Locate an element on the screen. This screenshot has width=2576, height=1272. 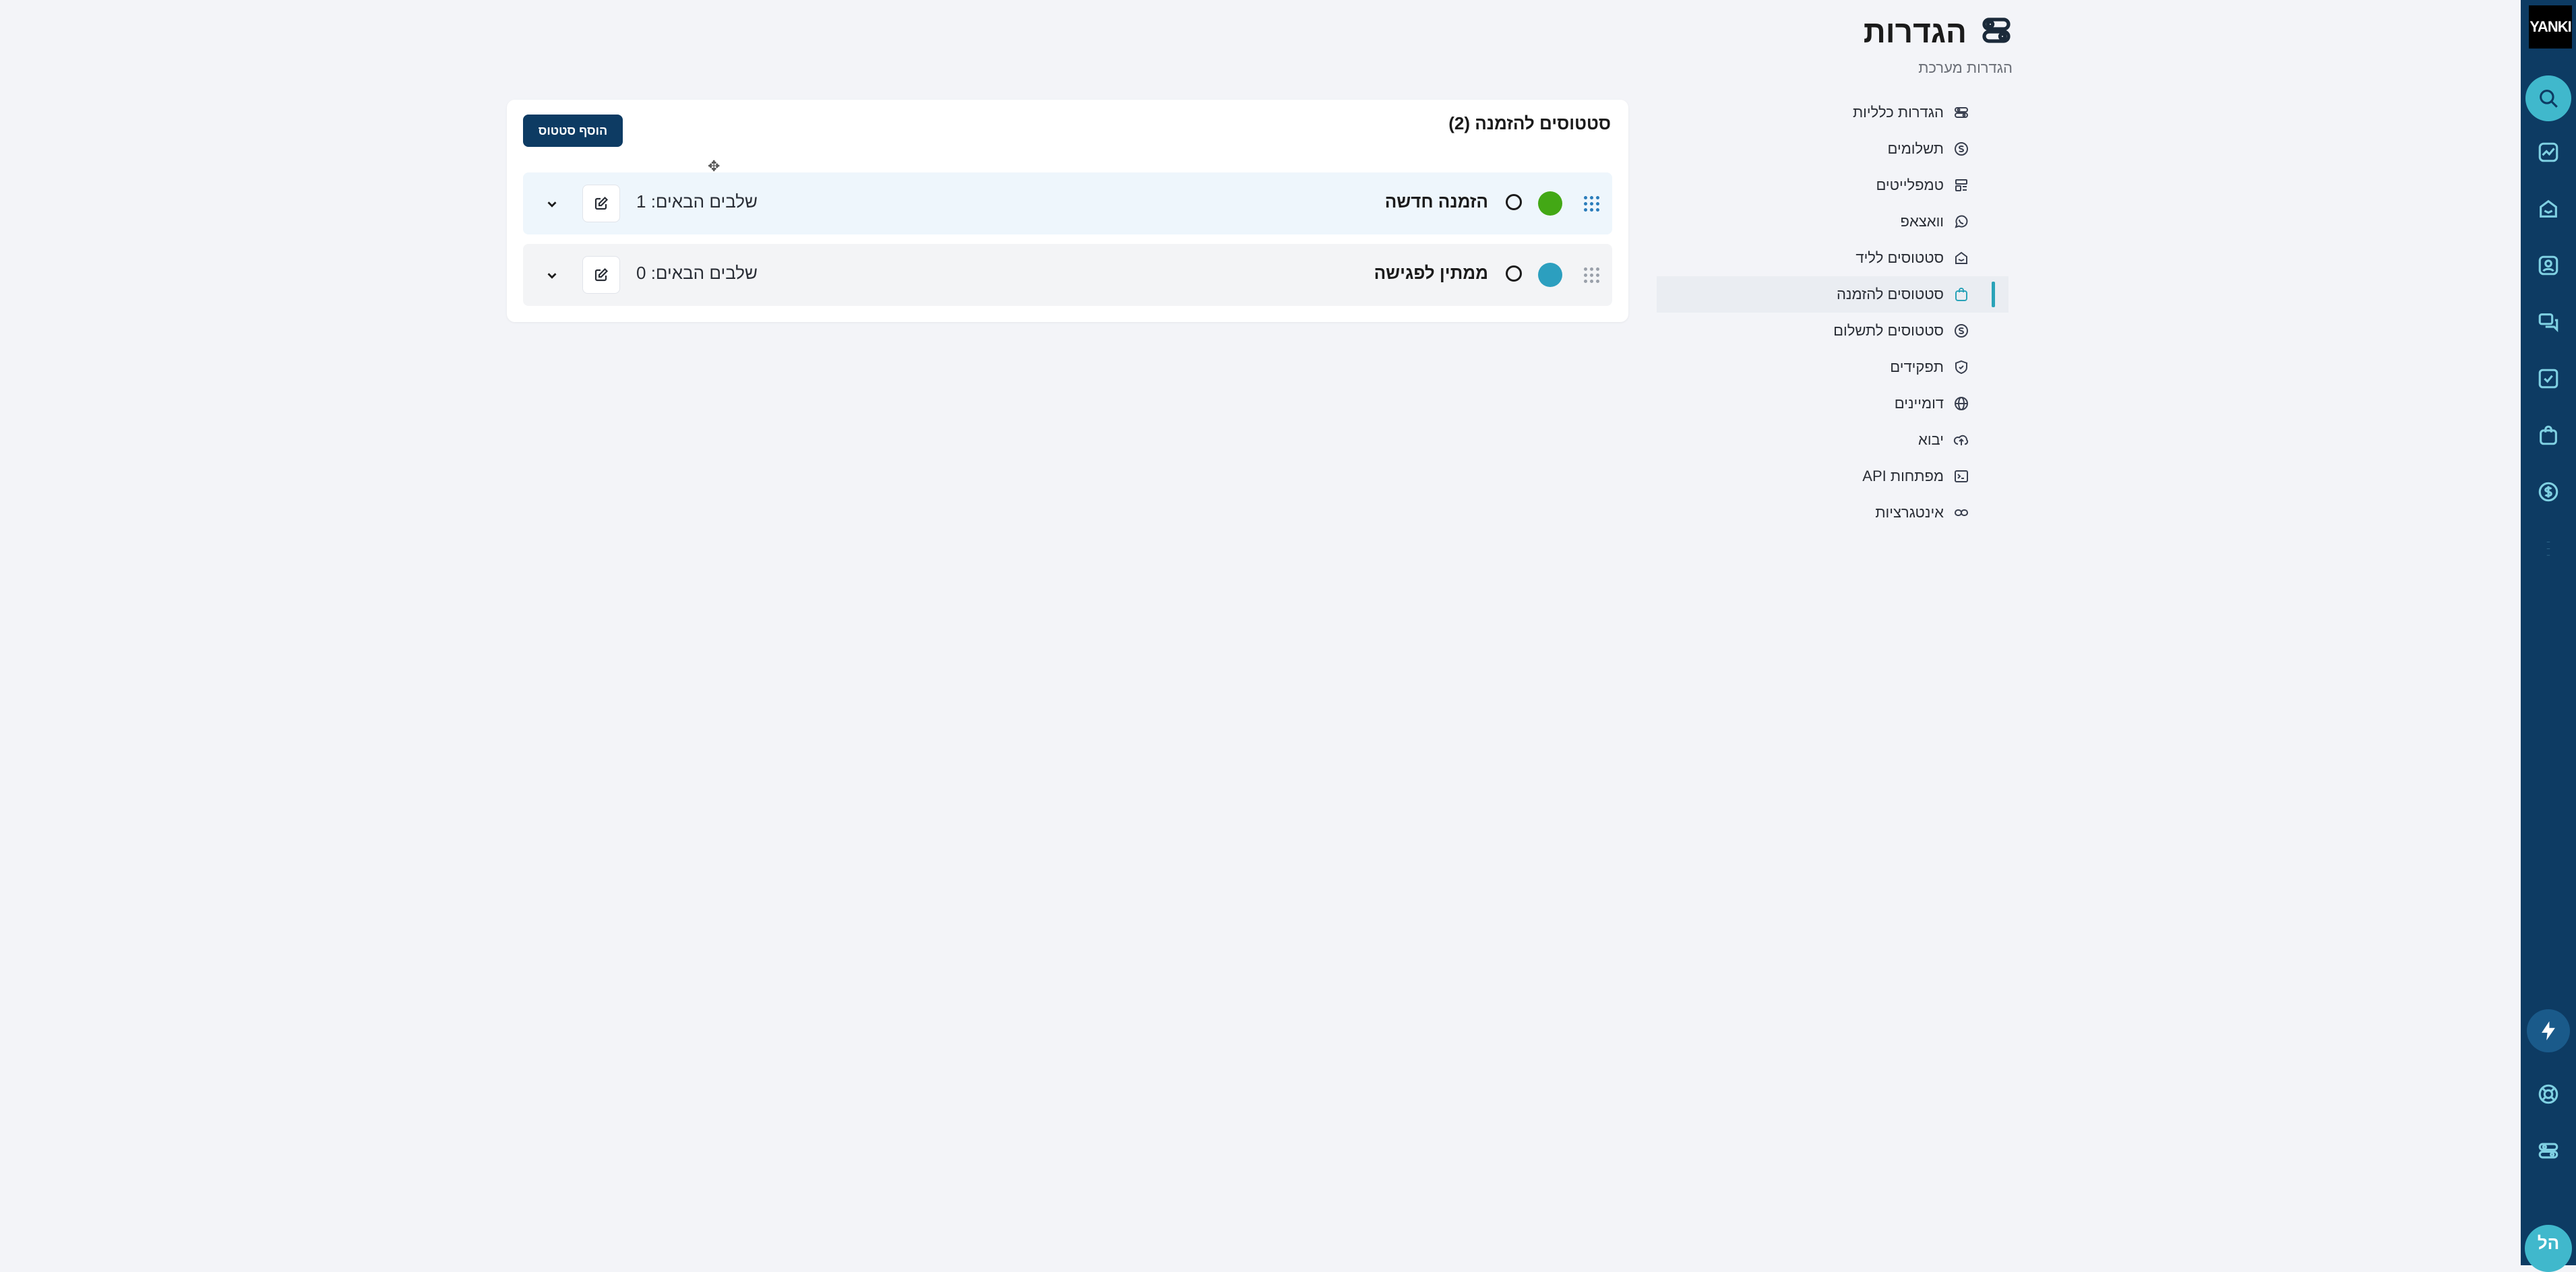
nav-item-integrations: אינטגרציות is located at coordinates (1832, 513).